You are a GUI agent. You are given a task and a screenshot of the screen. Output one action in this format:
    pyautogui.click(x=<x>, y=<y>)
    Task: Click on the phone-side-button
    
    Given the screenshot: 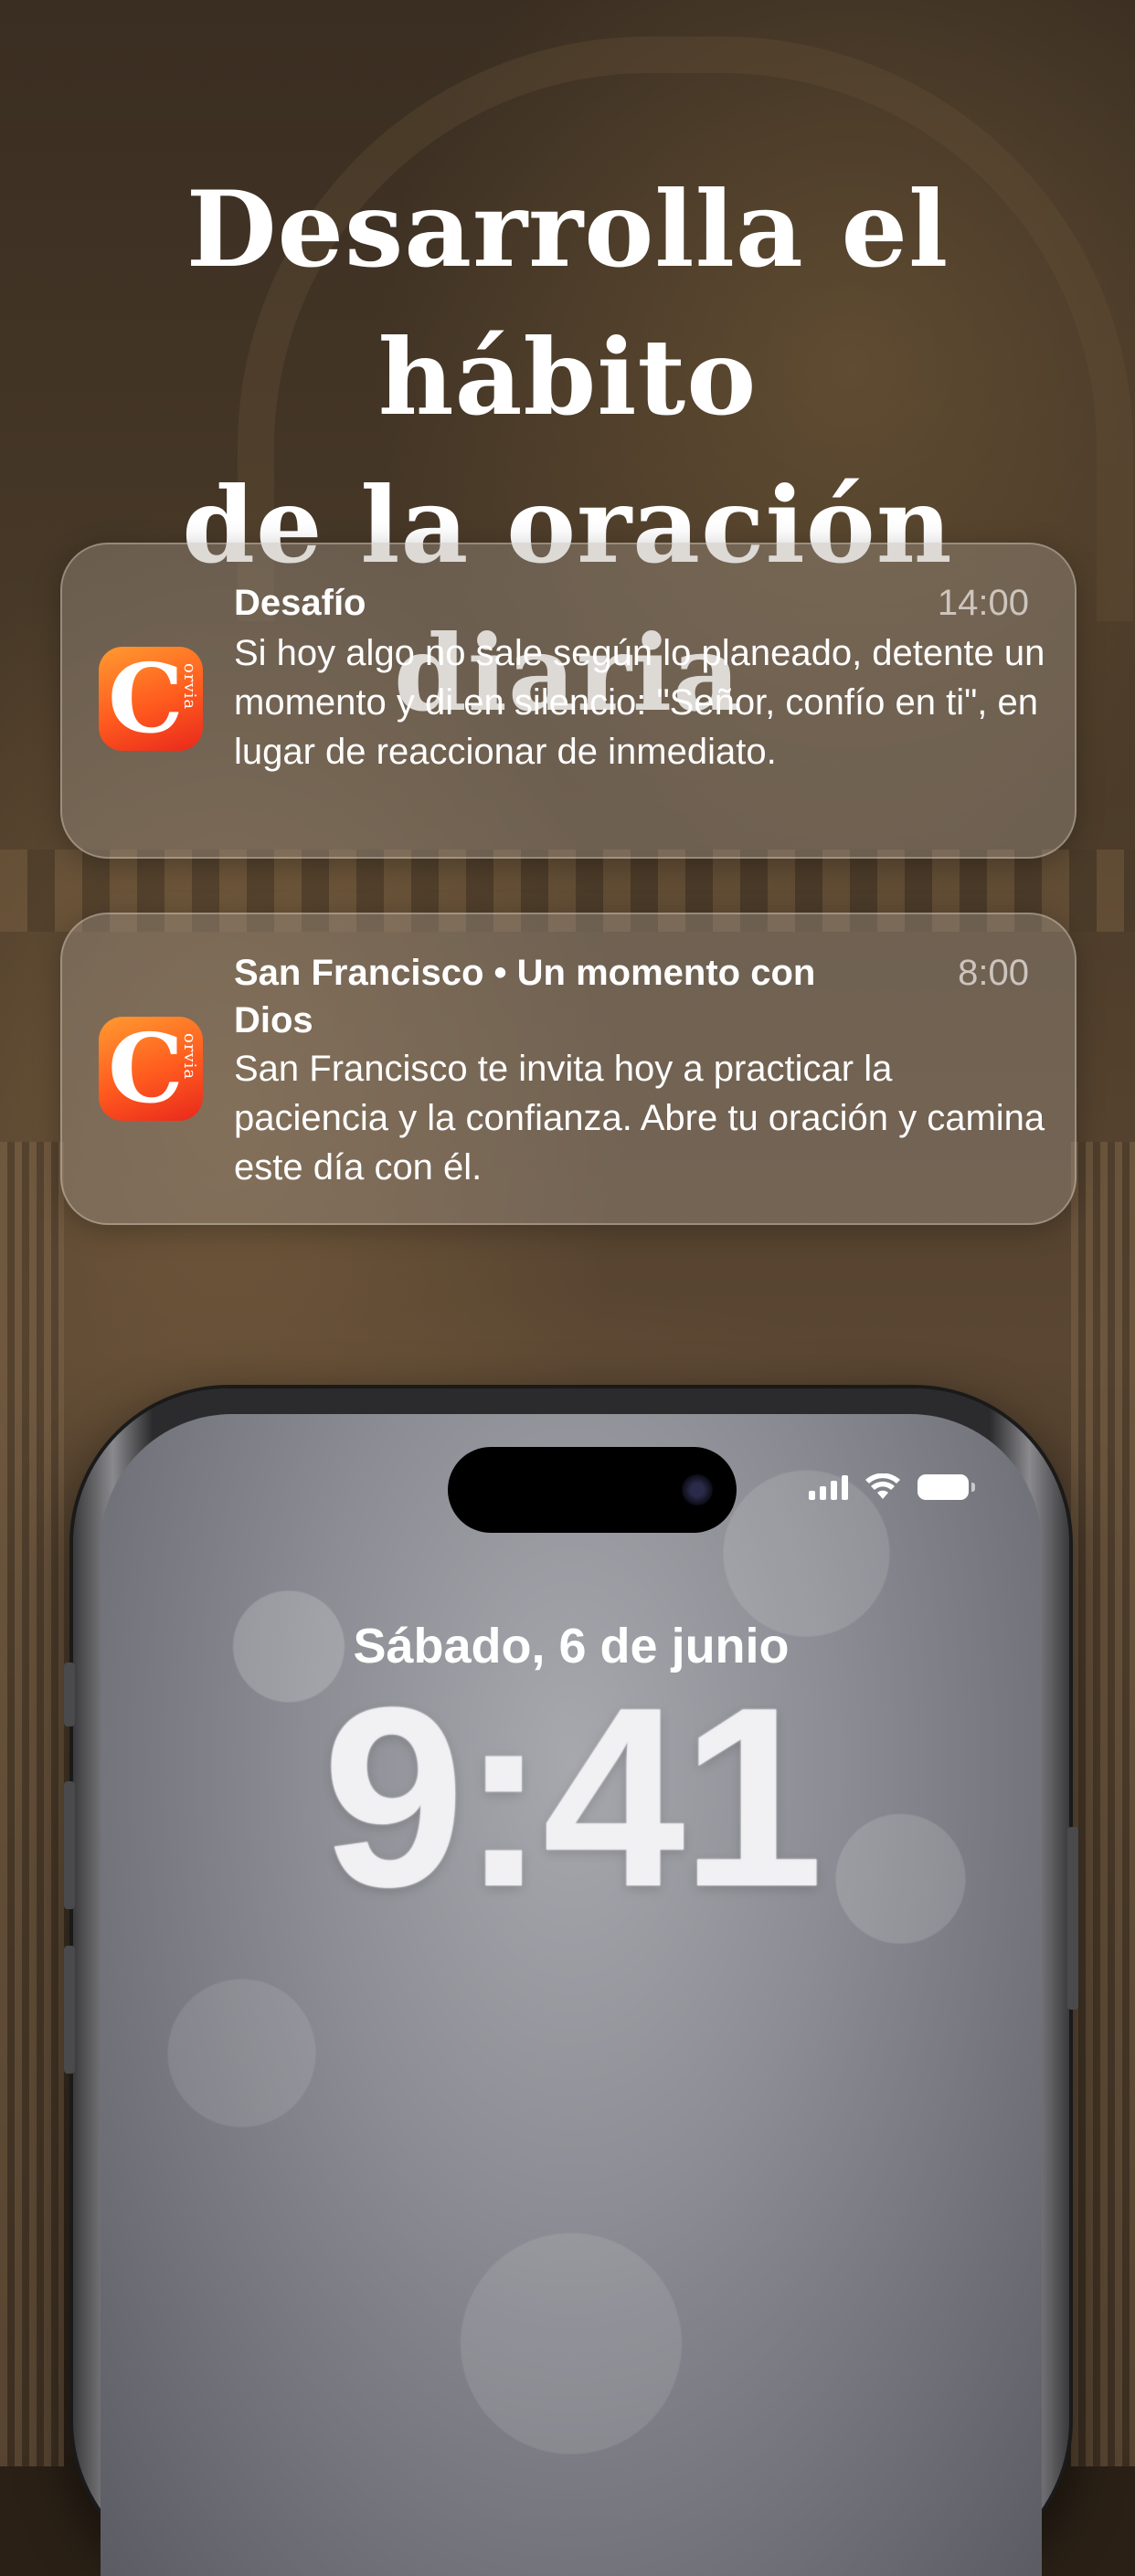 What is the action you would take?
    pyautogui.click(x=1072, y=1919)
    